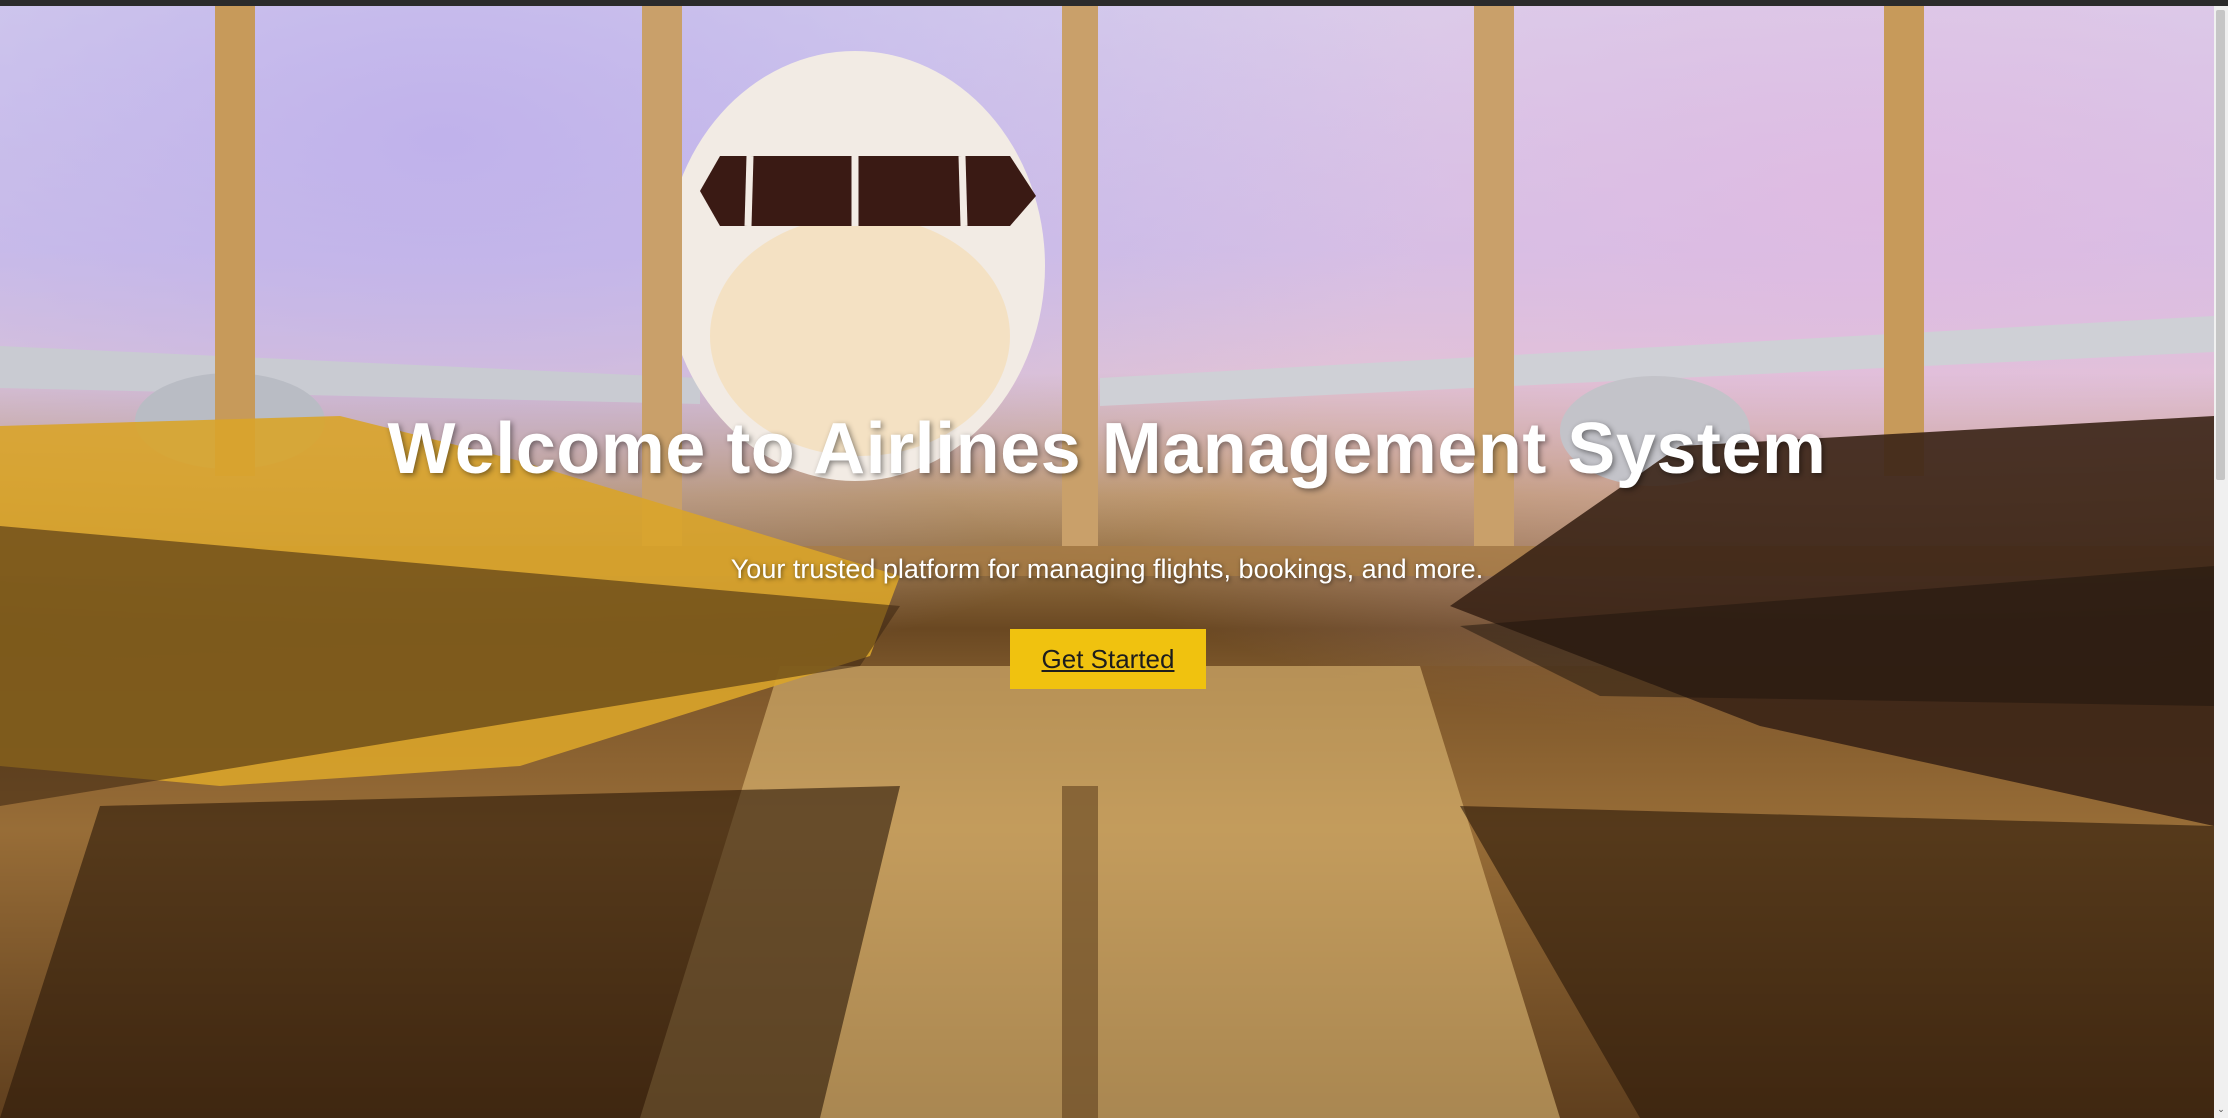 The height and width of the screenshot is (1118, 2228). I want to click on hero-title: Welcome to Airlines Management System, so click(1107, 449).